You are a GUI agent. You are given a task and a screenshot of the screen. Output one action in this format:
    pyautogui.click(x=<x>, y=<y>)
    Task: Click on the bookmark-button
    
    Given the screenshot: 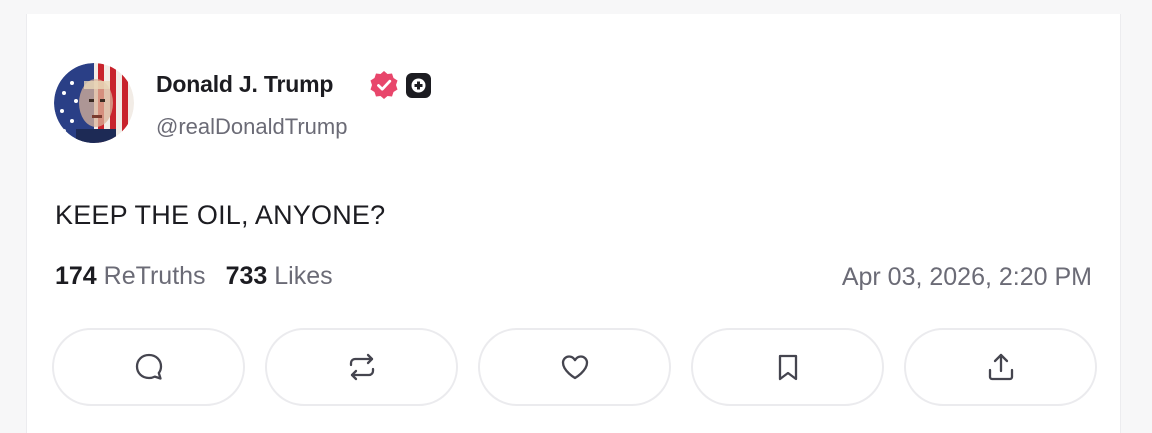 What is the action you would take?
    pyautogui.click(x=787, y=367)
    